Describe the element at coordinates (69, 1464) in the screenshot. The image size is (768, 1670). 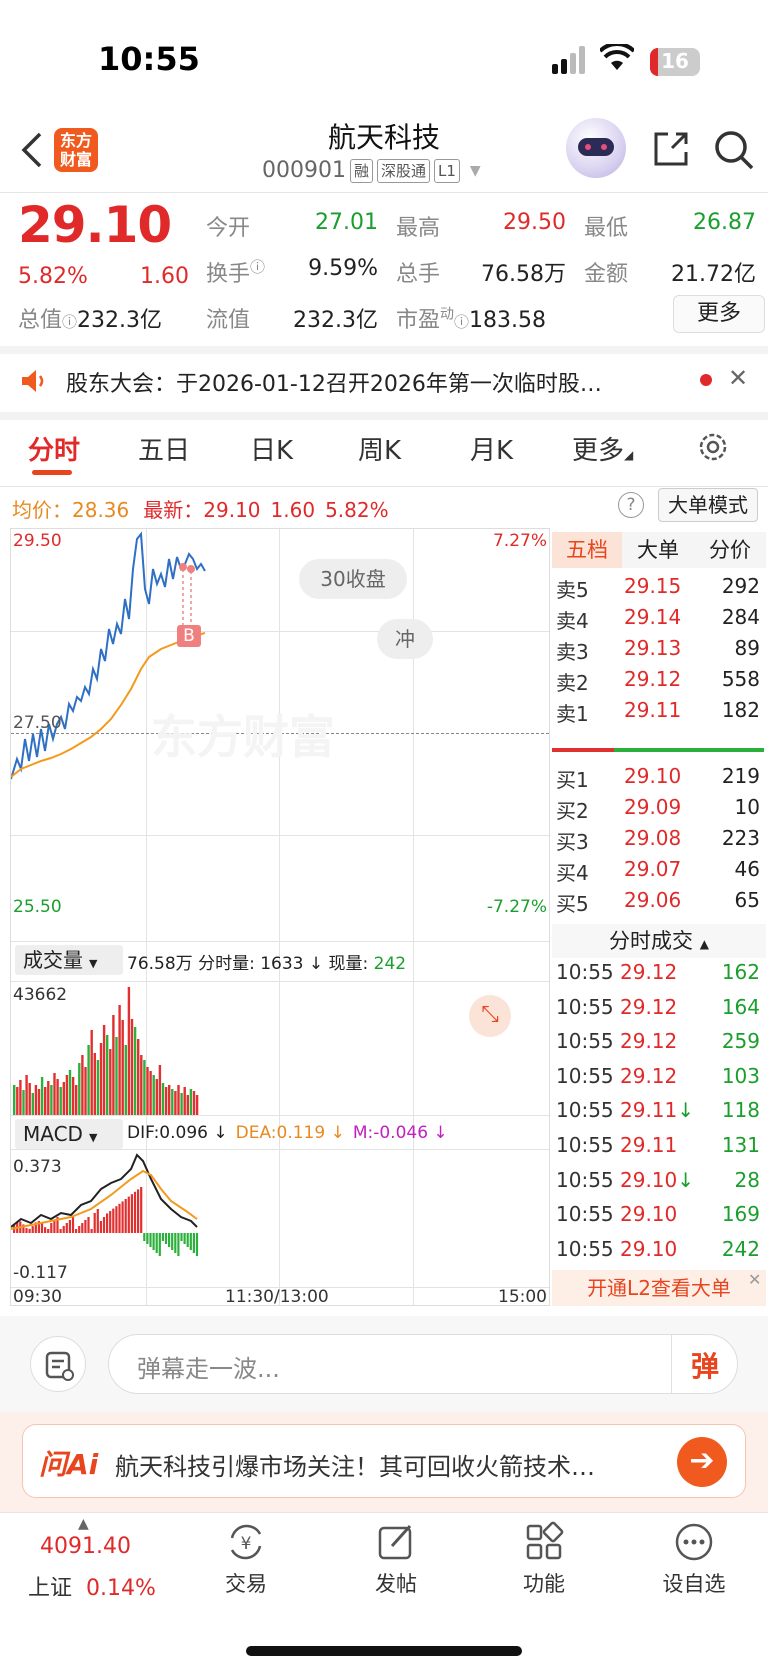
I see `ai-logo: 问Ai` at that location.